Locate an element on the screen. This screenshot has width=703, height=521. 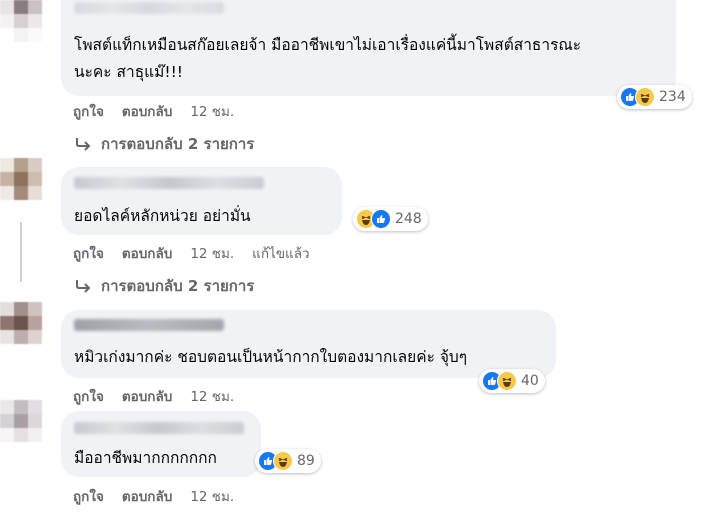
reactions-summary: 234 is located at coordinates (654, 97).